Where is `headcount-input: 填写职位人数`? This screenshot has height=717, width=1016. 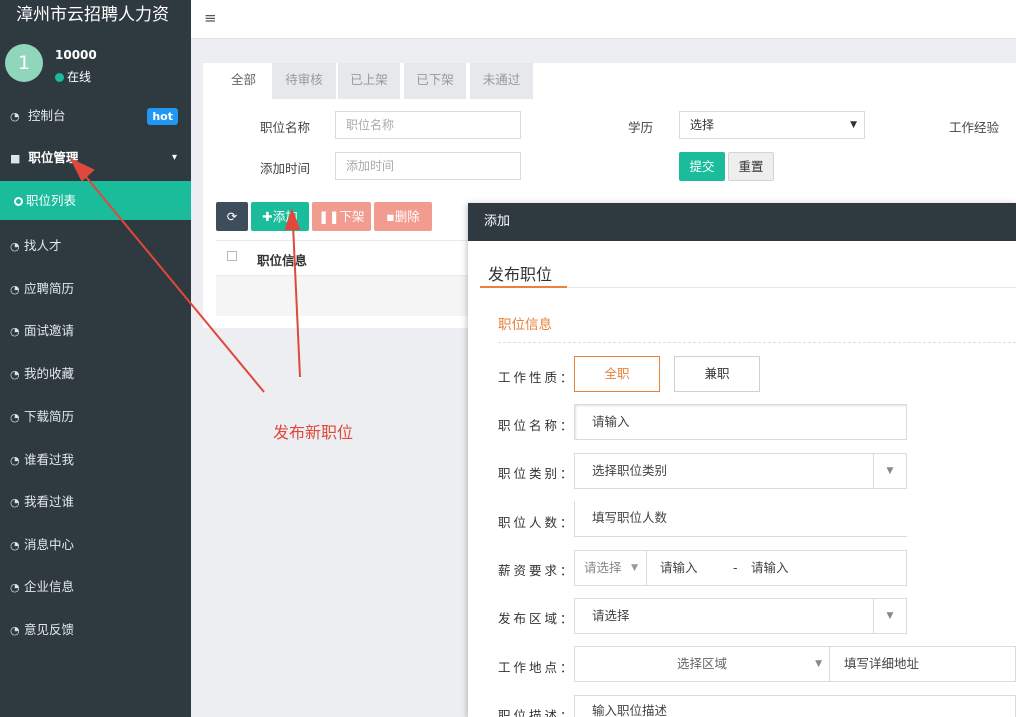 headcount-input: 填写职位人数 is located at coordinates (740, 519).